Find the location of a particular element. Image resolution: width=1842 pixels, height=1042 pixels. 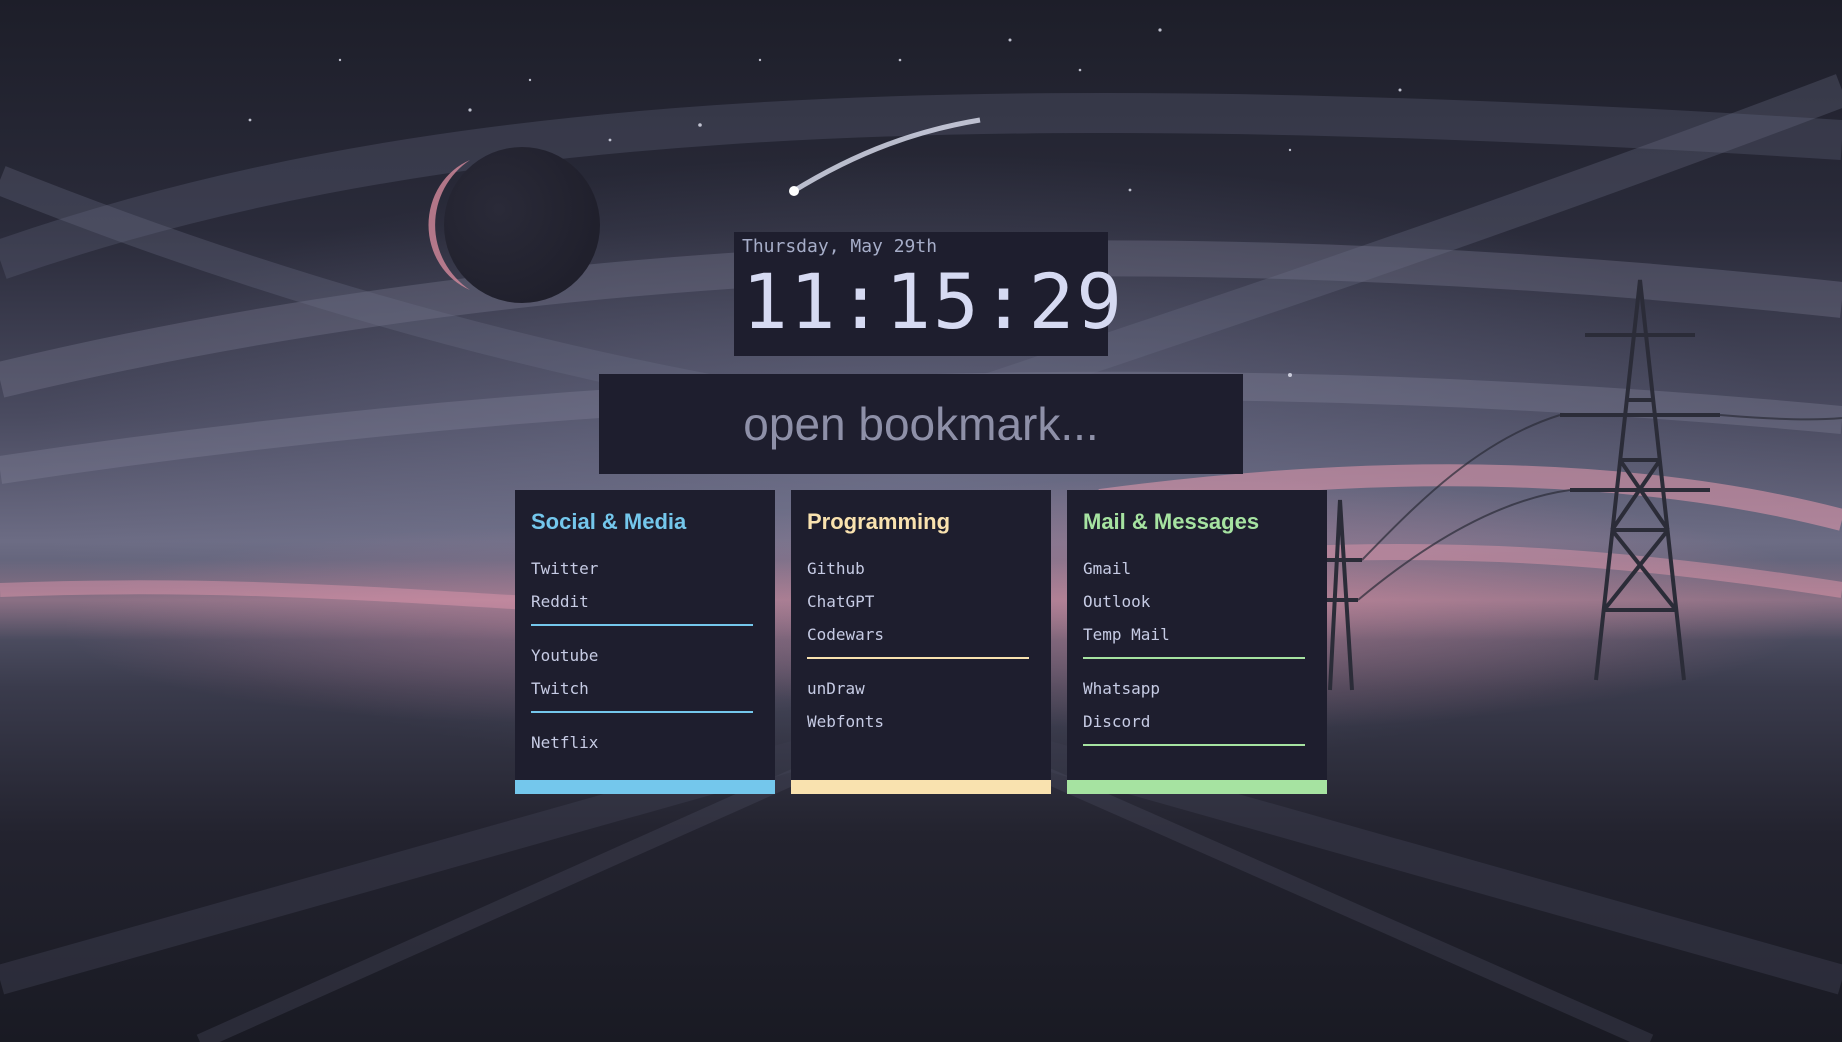

bookmark-link-codewars: Codewars is located at coordinates (921, 634).